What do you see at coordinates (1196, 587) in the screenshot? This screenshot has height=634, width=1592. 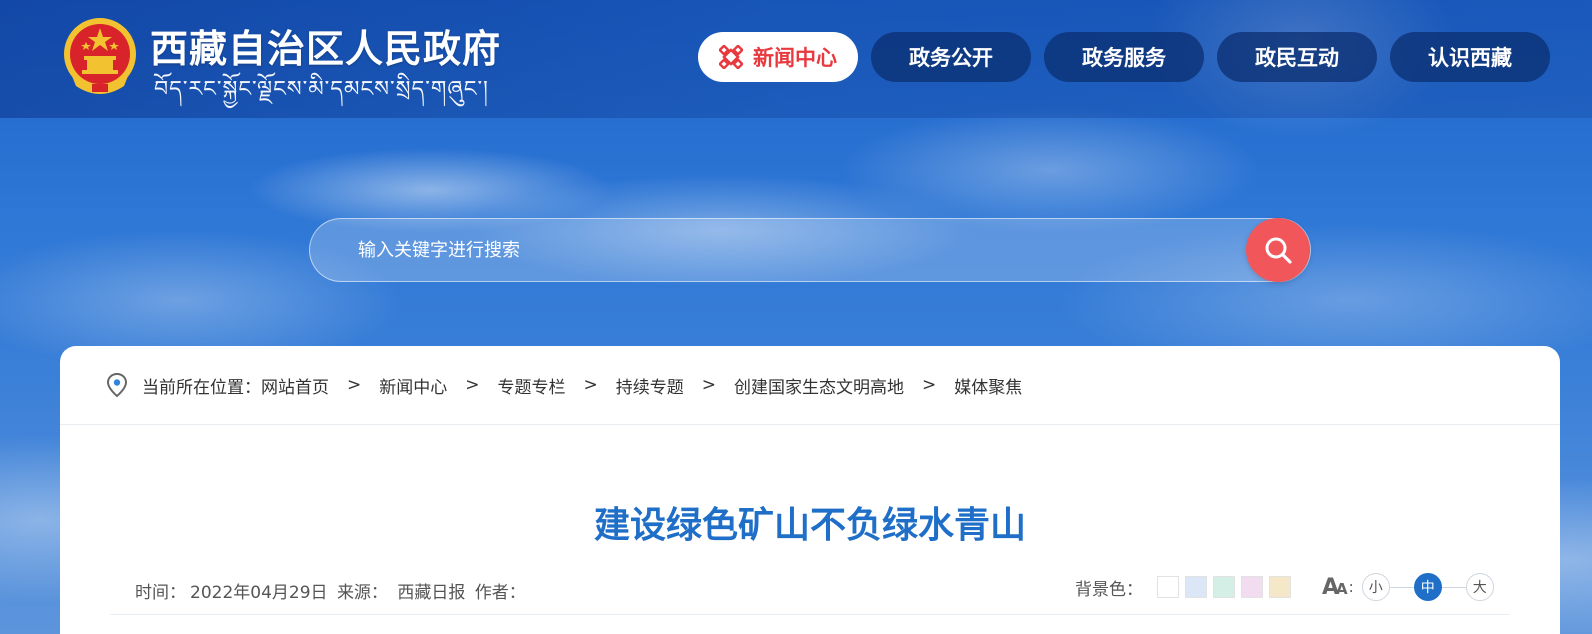 I see `bg-swatch-blue` at bounding box center [1196, 587].